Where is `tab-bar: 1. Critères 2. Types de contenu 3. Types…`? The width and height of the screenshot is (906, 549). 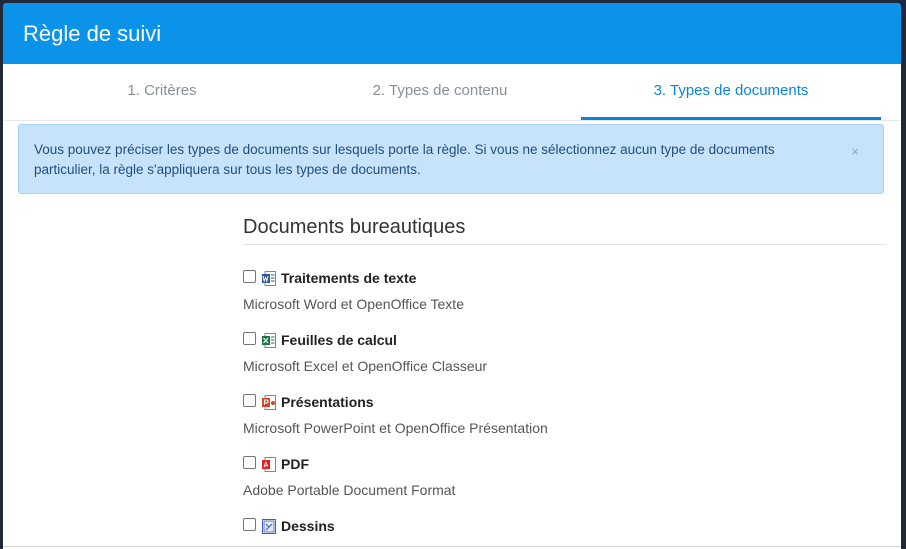 tab-bar: 1. Critères 2. Types de contenu 3. Types… is located at coordinates (452, 92).